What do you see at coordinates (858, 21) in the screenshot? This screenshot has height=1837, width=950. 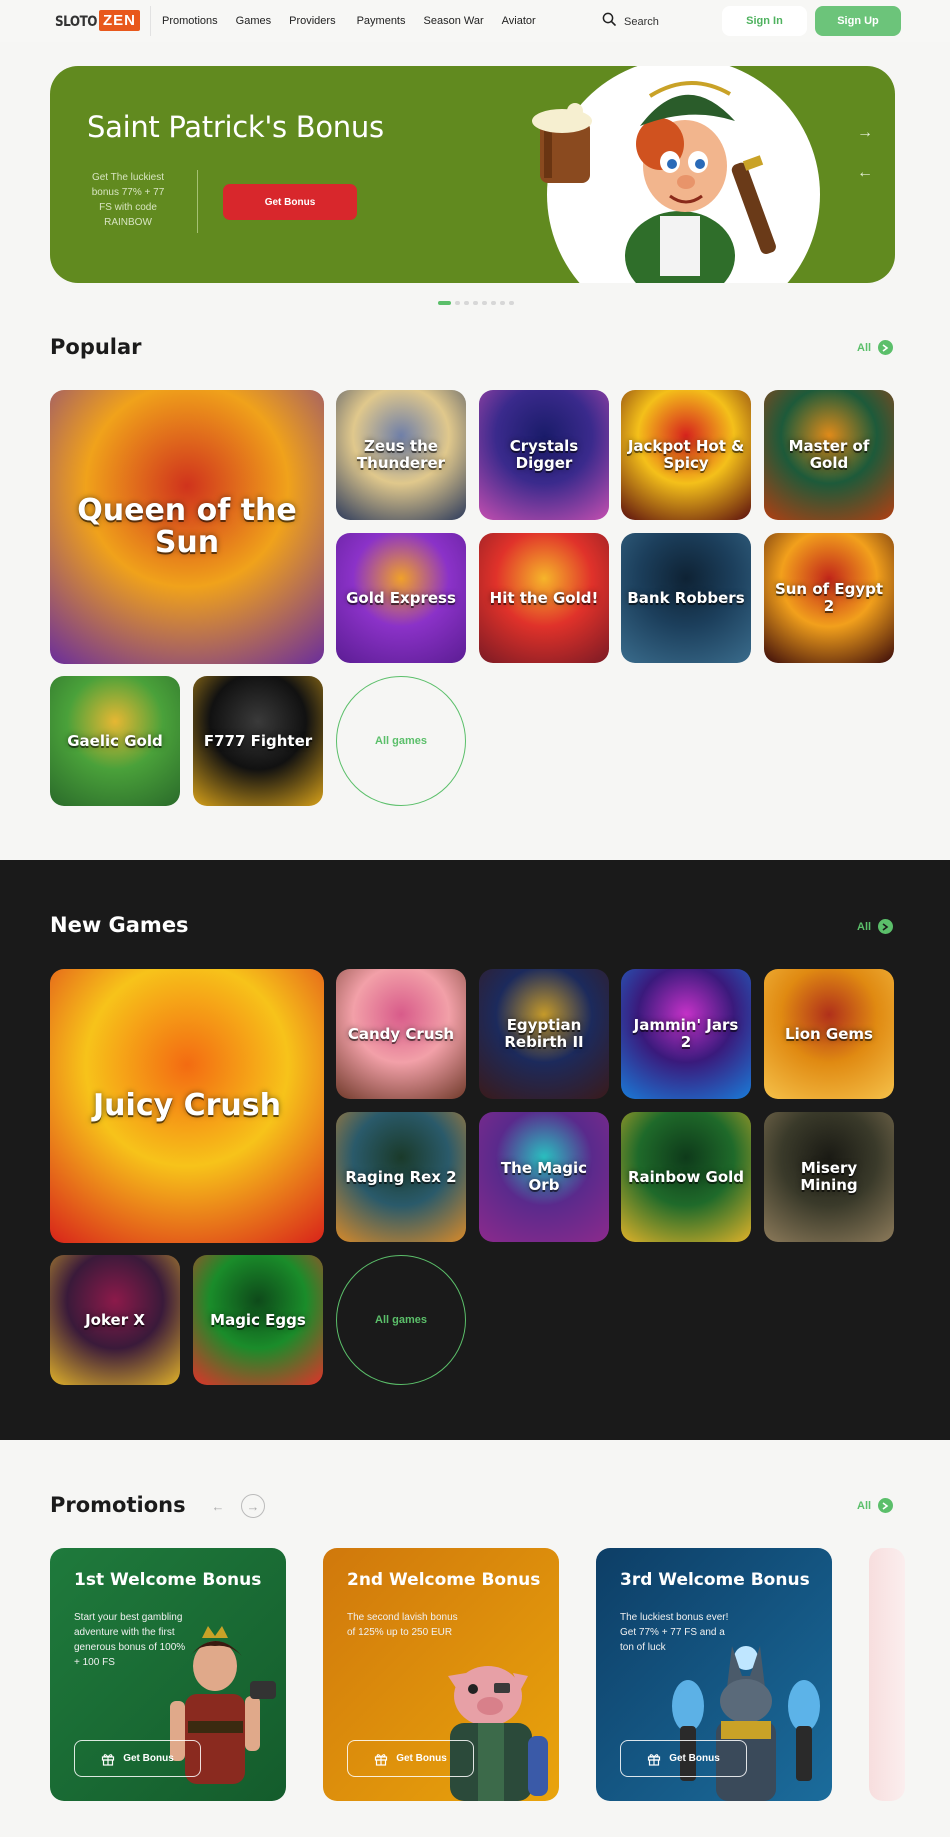 I see `sign-up-button: Sign Up` at bounding box center [858, 21].